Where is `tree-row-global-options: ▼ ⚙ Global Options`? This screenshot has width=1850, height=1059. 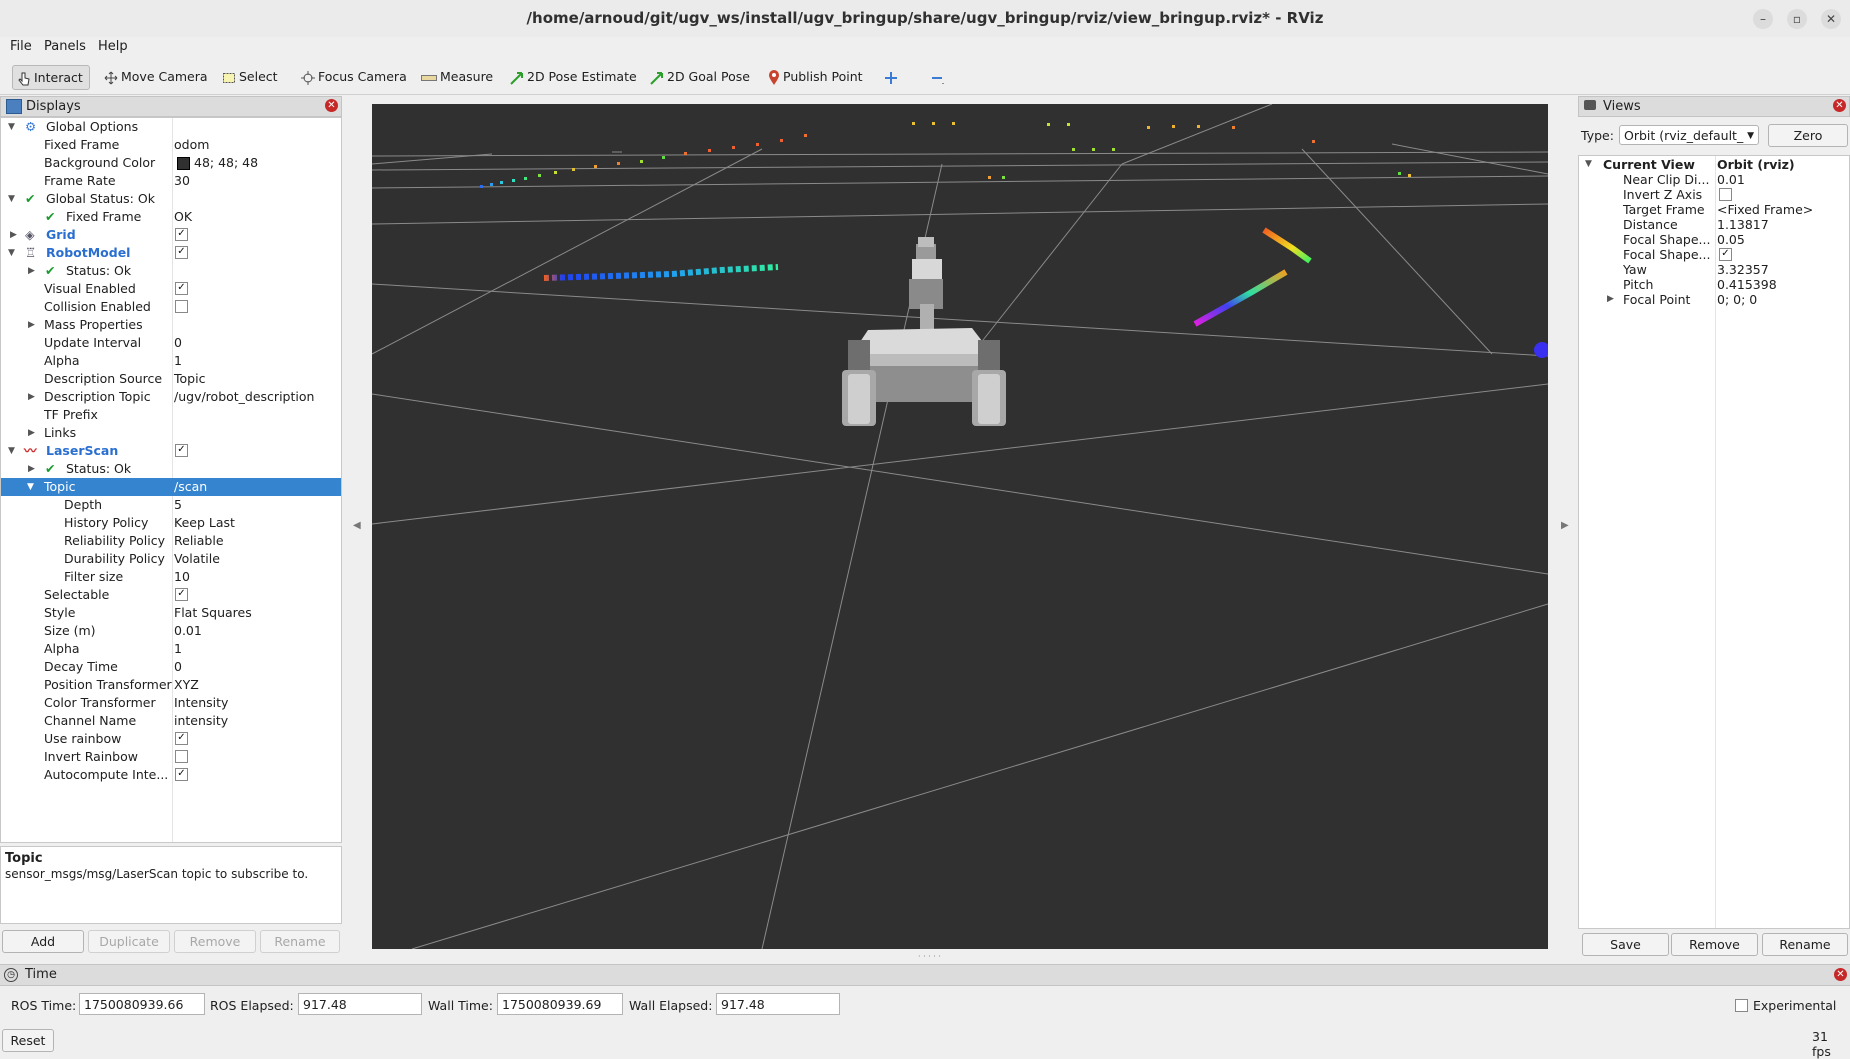
tree-row-global-options: ▼ ⚙ Global Options is located at coordinates (171, 127).